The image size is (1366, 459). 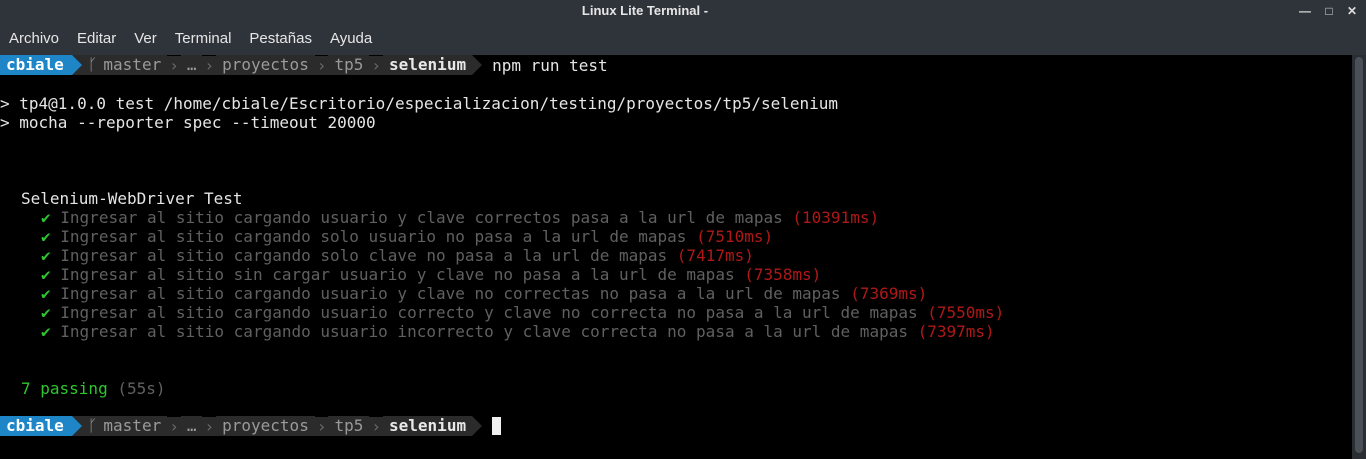 I want to click on test-duration: (7417ms), so click(x=715, y=255).